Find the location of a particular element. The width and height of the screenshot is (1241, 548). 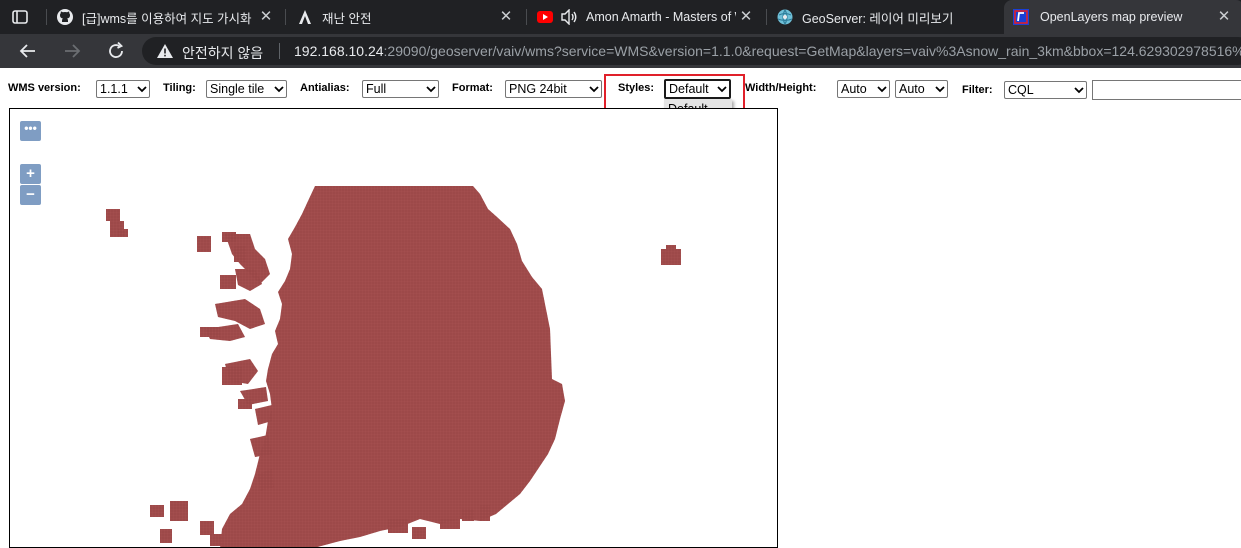

antialias-value: Full is located at coordinates (376, 89).